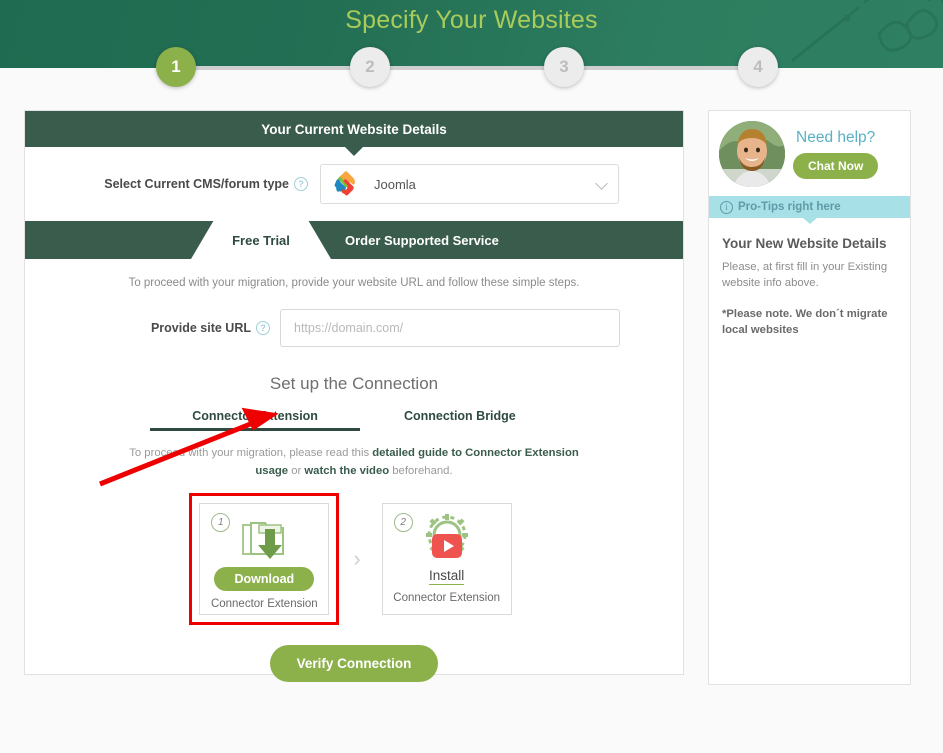 The width and height of the screenshot is (943, 753). I want to click on tab-connection-bridge: Connection Bridge, so click(460, 420).